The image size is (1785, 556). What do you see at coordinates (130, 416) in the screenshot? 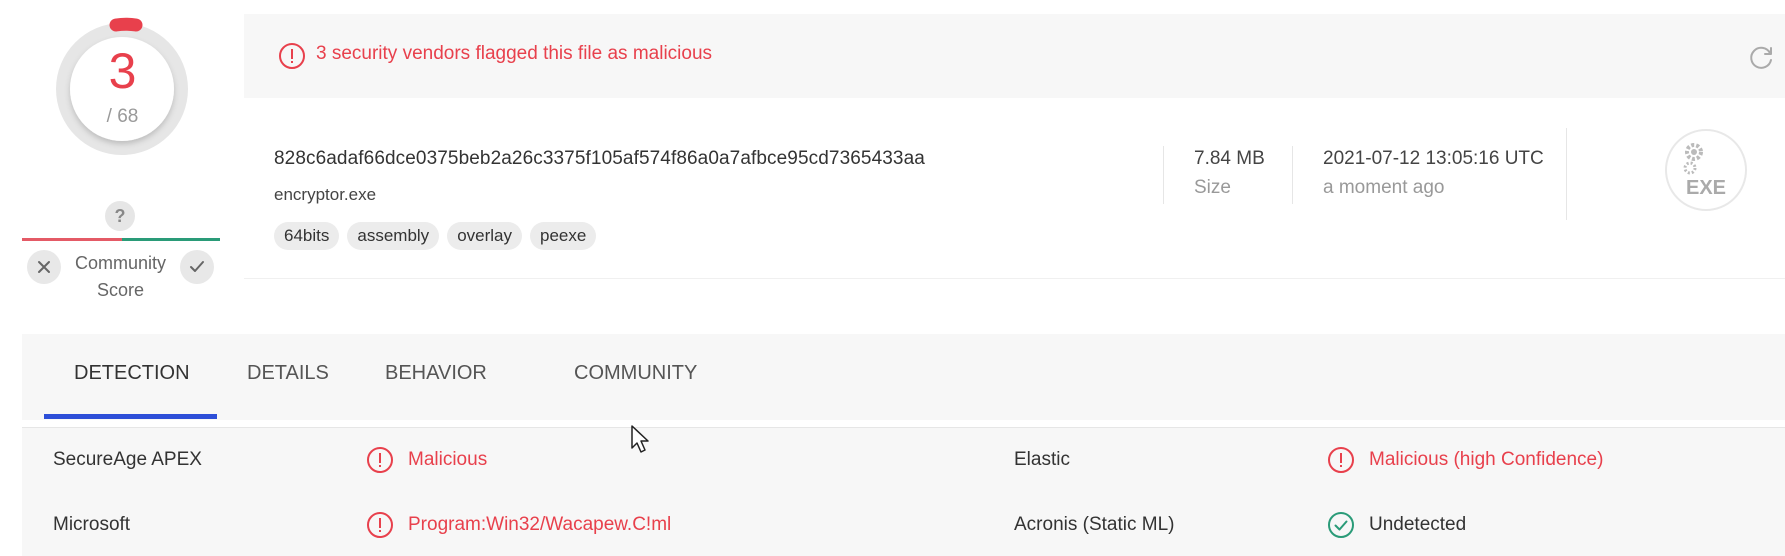
I see `active-tab-indicator` at bounding box center [130, 416].